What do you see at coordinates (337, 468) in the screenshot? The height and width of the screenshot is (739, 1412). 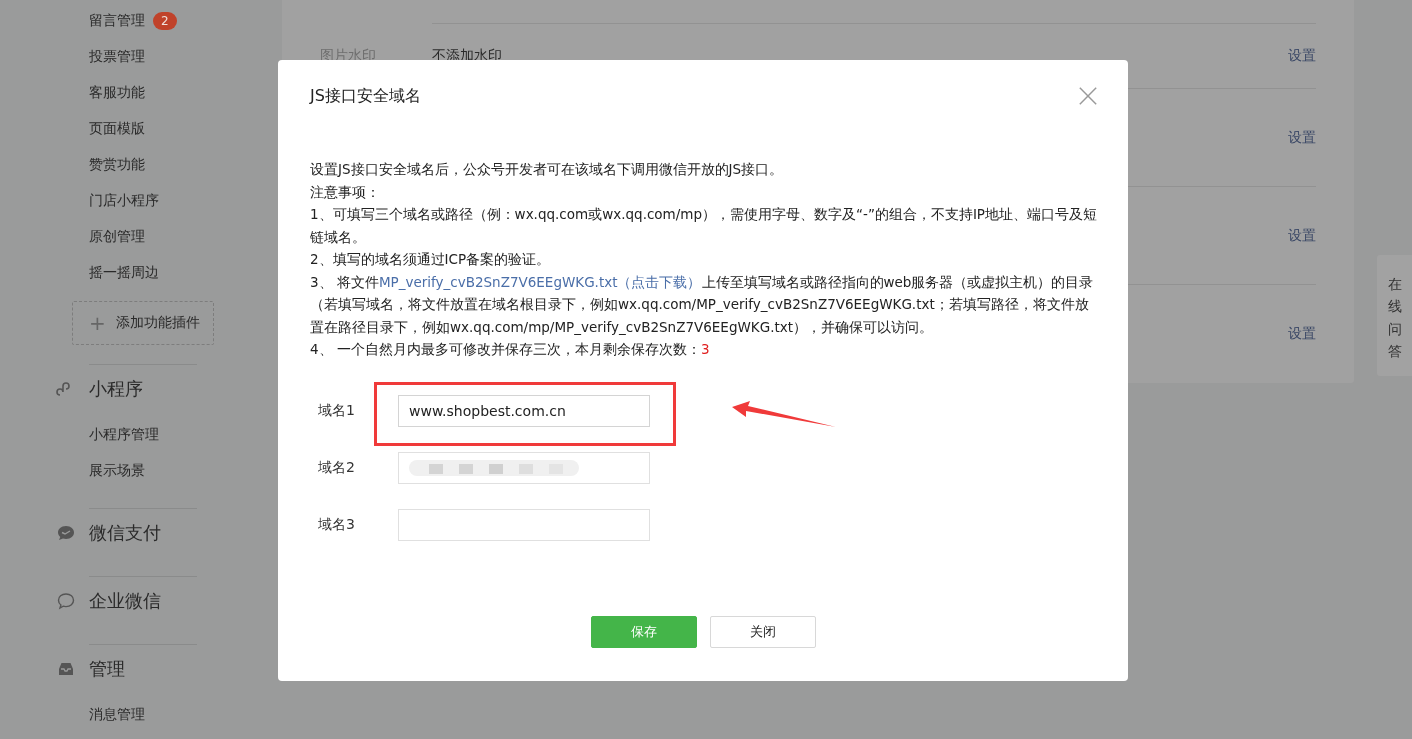 I see `field-label: 域名2` at bounding box center [337, 468].